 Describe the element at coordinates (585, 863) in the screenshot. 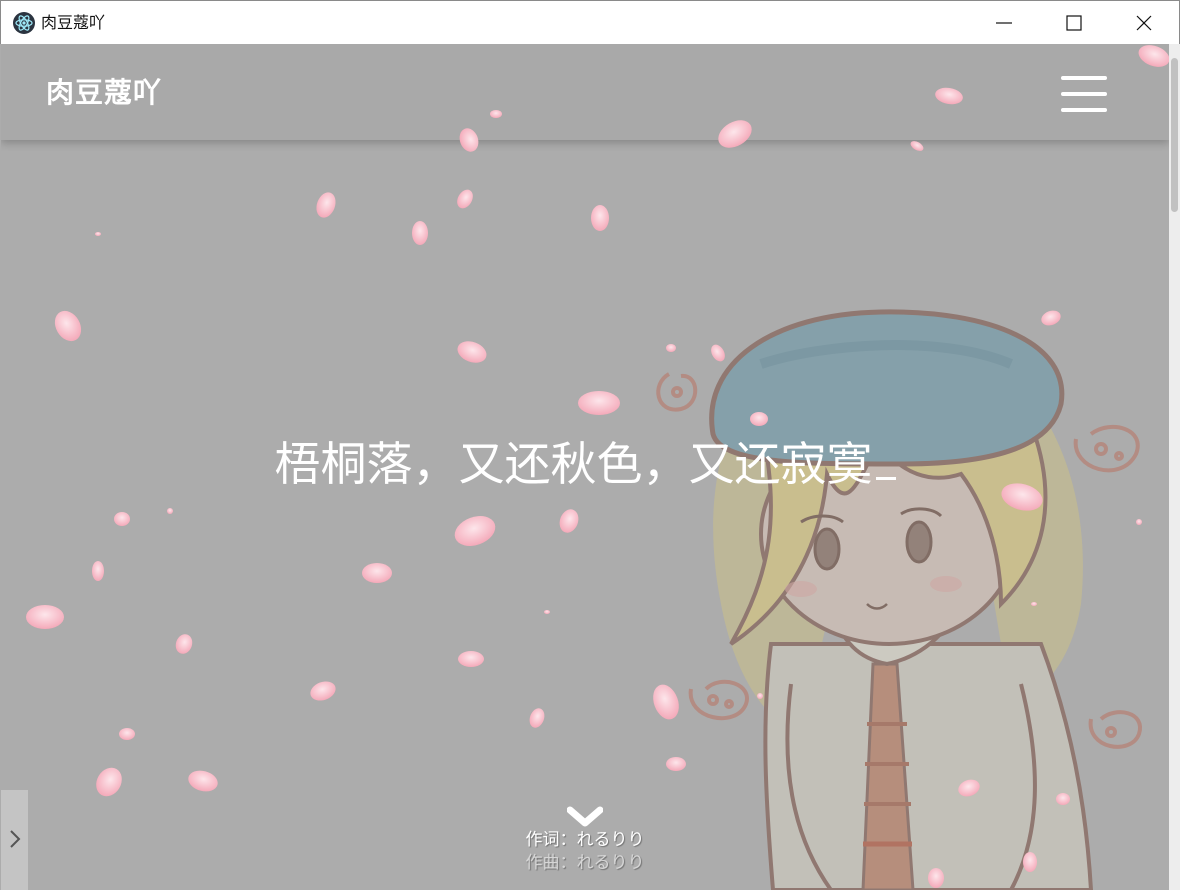

I see `composer-credit: 作曲：れるりり` at that location.